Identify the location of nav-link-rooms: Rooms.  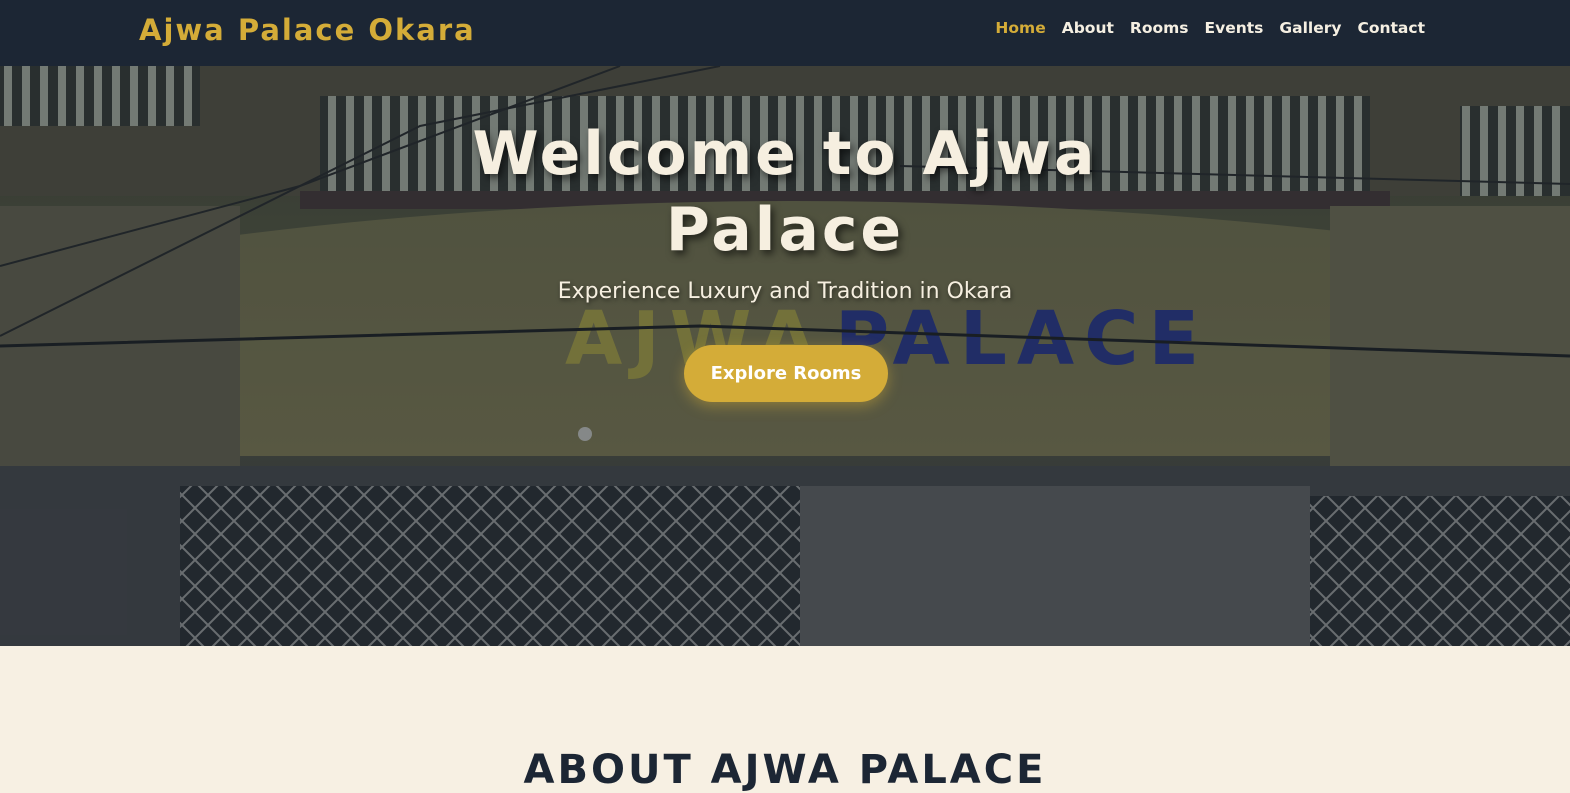
(1159, 28).